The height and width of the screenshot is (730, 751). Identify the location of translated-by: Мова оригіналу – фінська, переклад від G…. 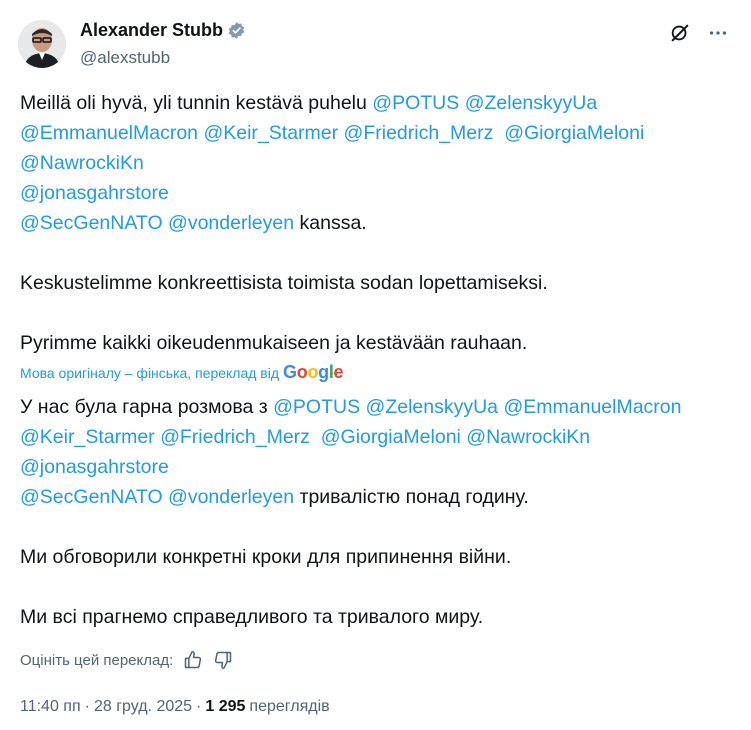
(182, 372).